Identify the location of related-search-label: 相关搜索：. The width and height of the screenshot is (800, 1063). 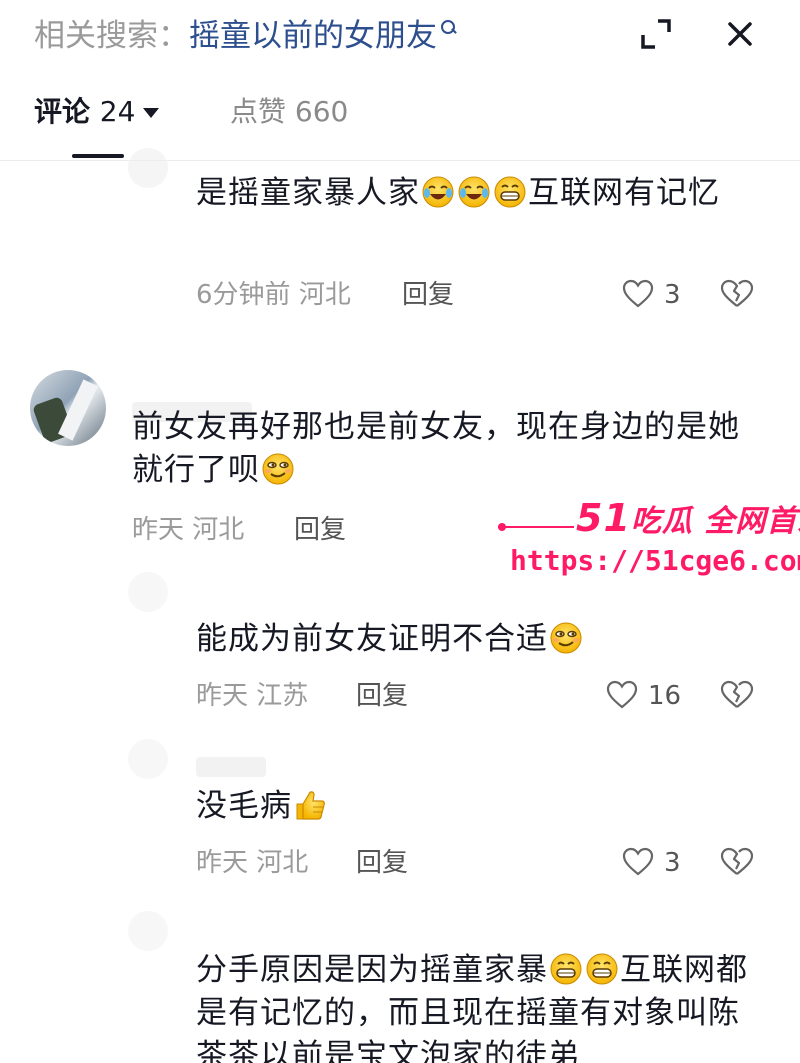
(111, 36).